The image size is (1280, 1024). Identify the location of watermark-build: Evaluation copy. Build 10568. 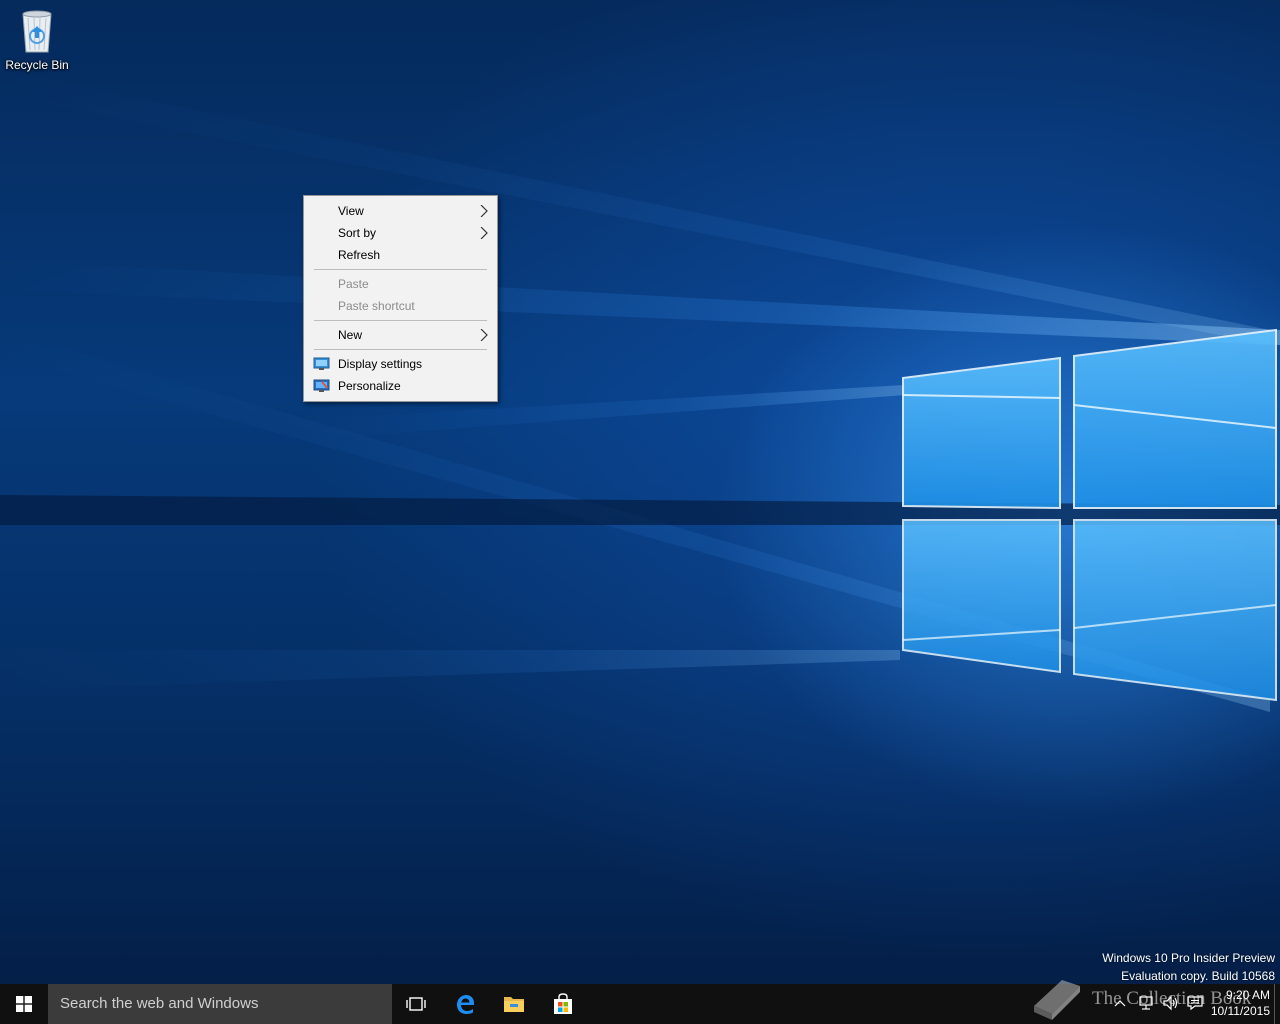
(1198, 976).